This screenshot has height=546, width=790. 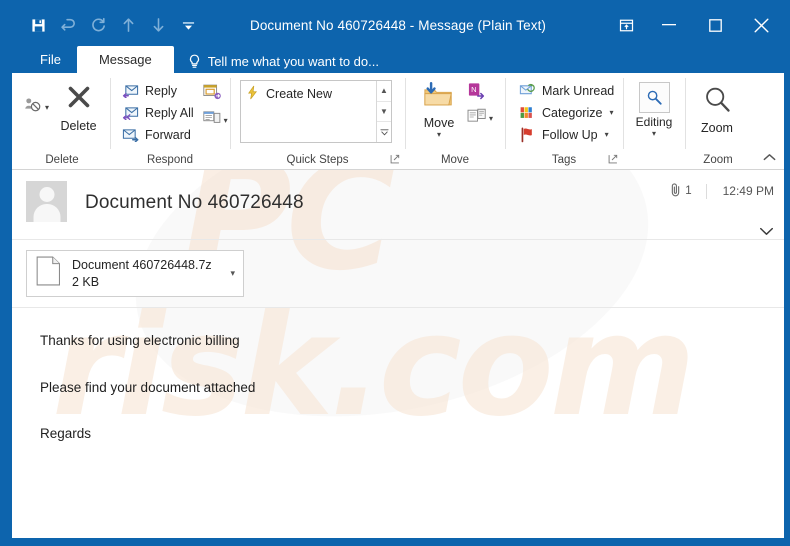 I want to click on ribbon-group-quick-steps-label: Quick Steps, so click(x=317, y=161).